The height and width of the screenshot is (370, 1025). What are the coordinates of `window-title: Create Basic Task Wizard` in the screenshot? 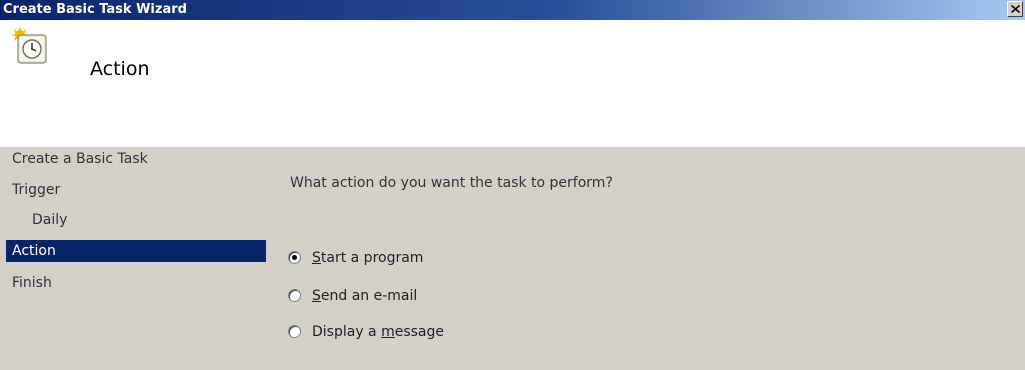 It's located at (95, 9).